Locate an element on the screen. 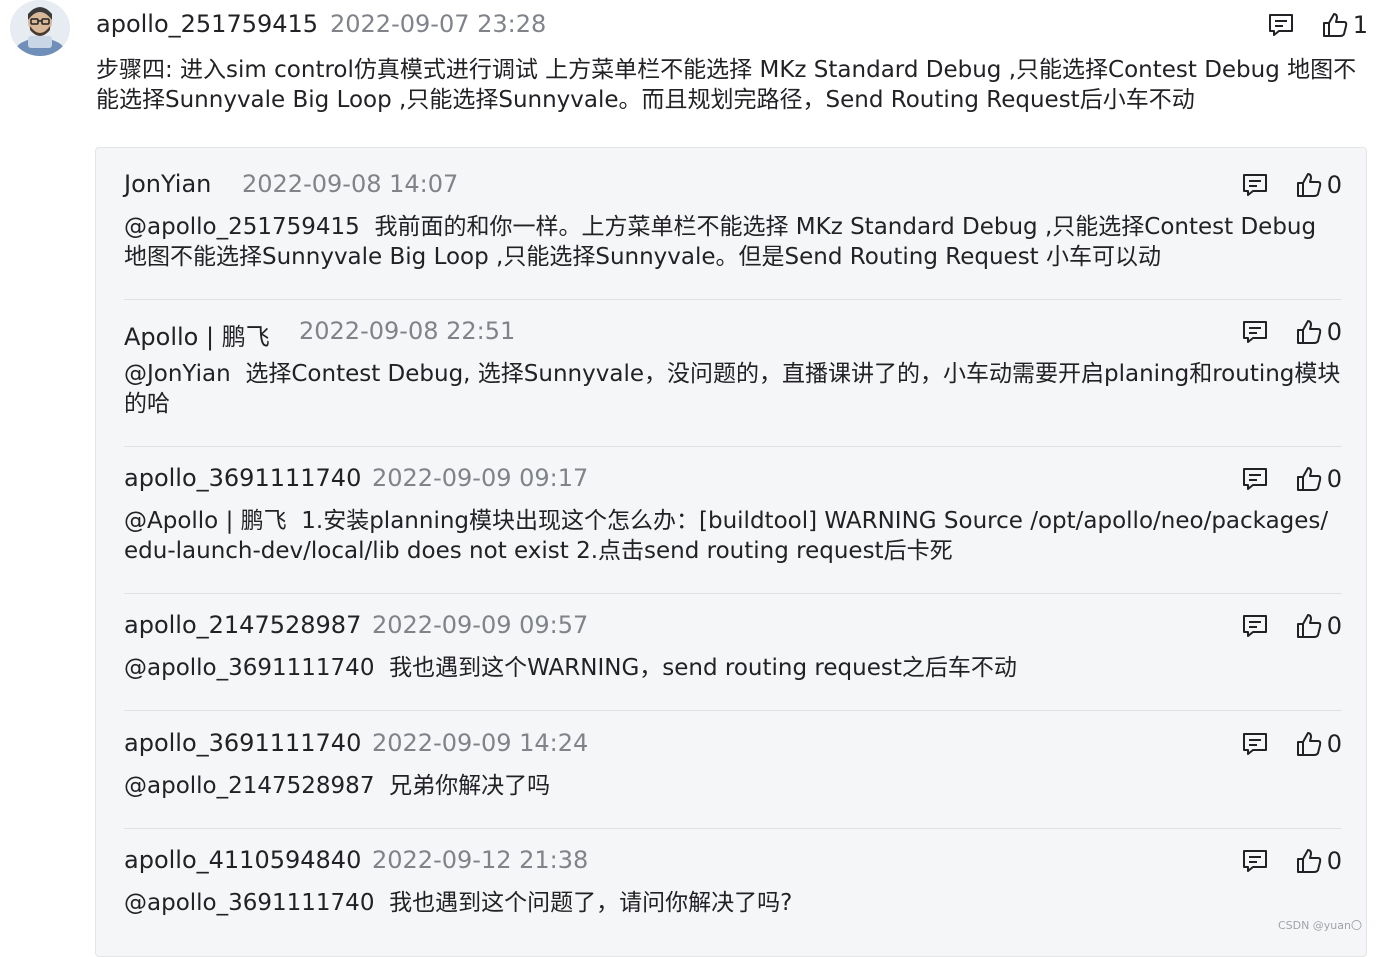 This screenshot has height=957, width=1378. reply-mention: @JonYian is located at coordinates (177, 374).